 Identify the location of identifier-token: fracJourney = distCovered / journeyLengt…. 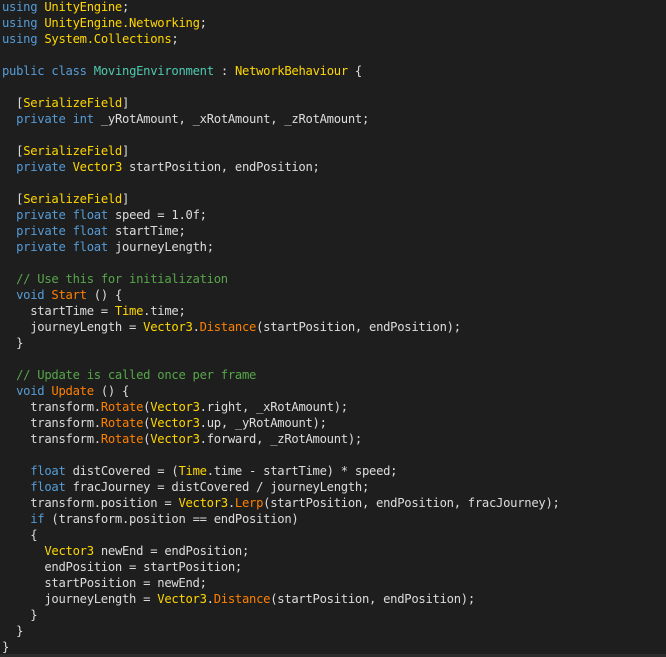
(217, 487).